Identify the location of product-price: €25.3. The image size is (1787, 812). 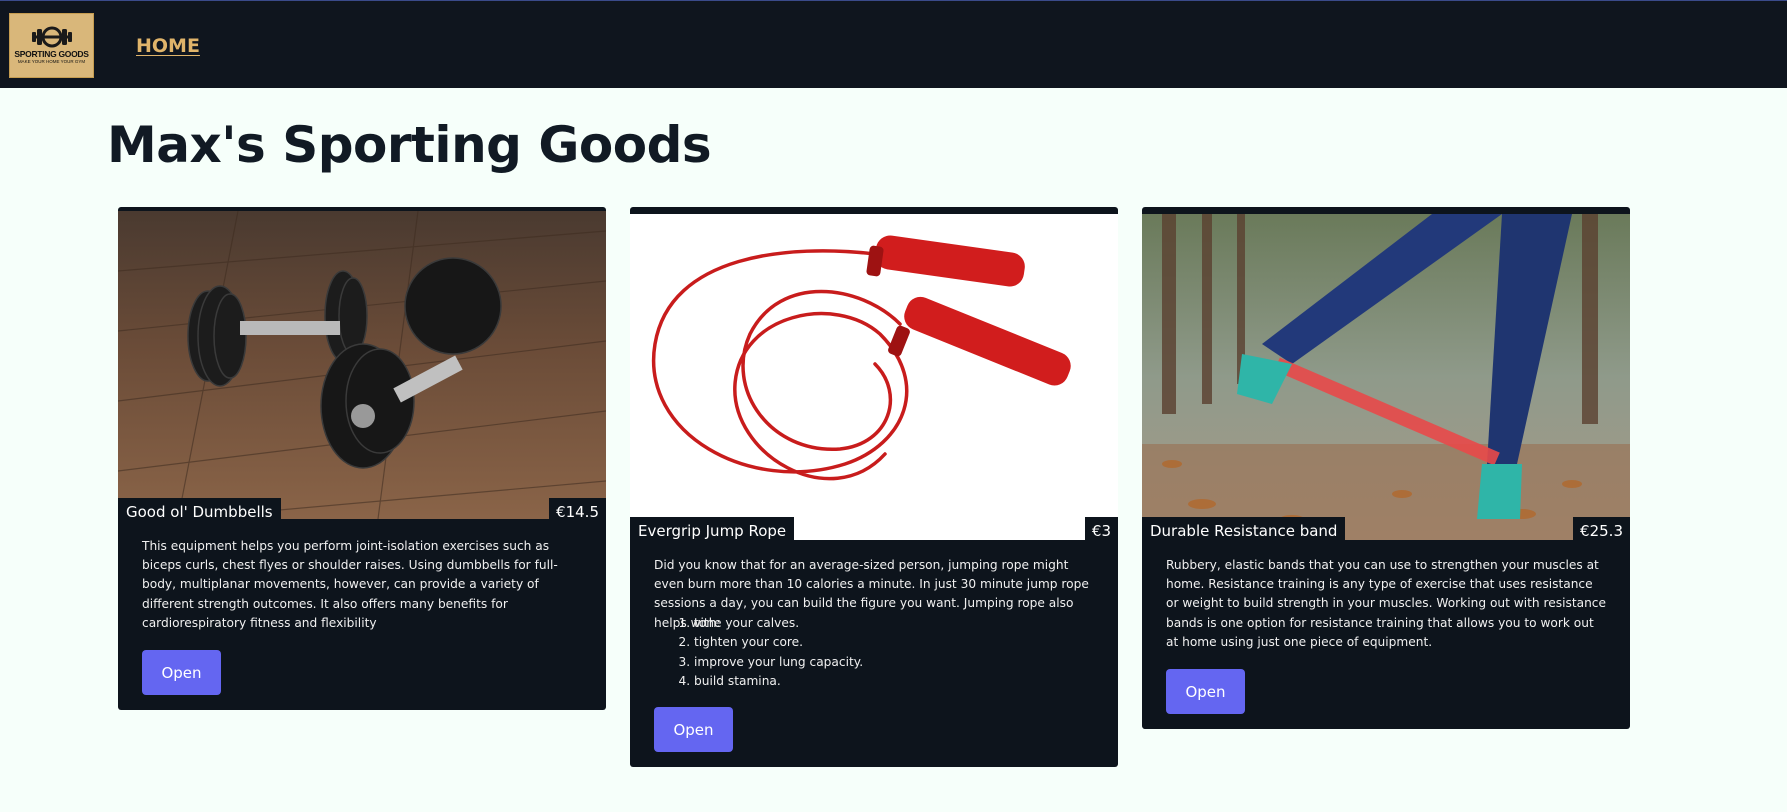
(1601, 531).